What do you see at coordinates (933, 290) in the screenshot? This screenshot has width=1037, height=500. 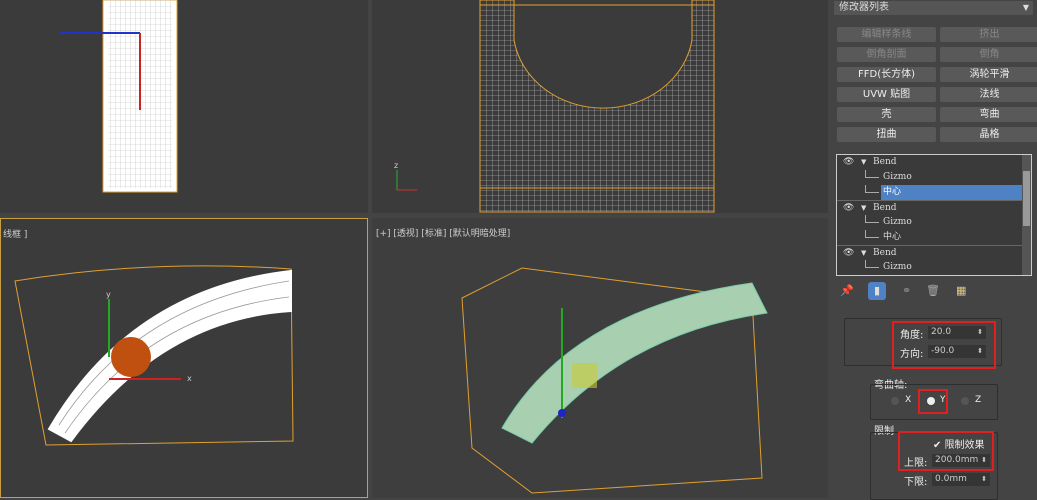 I see `remove-modifier-icon: 🗑` at bounding box center [933, 290].